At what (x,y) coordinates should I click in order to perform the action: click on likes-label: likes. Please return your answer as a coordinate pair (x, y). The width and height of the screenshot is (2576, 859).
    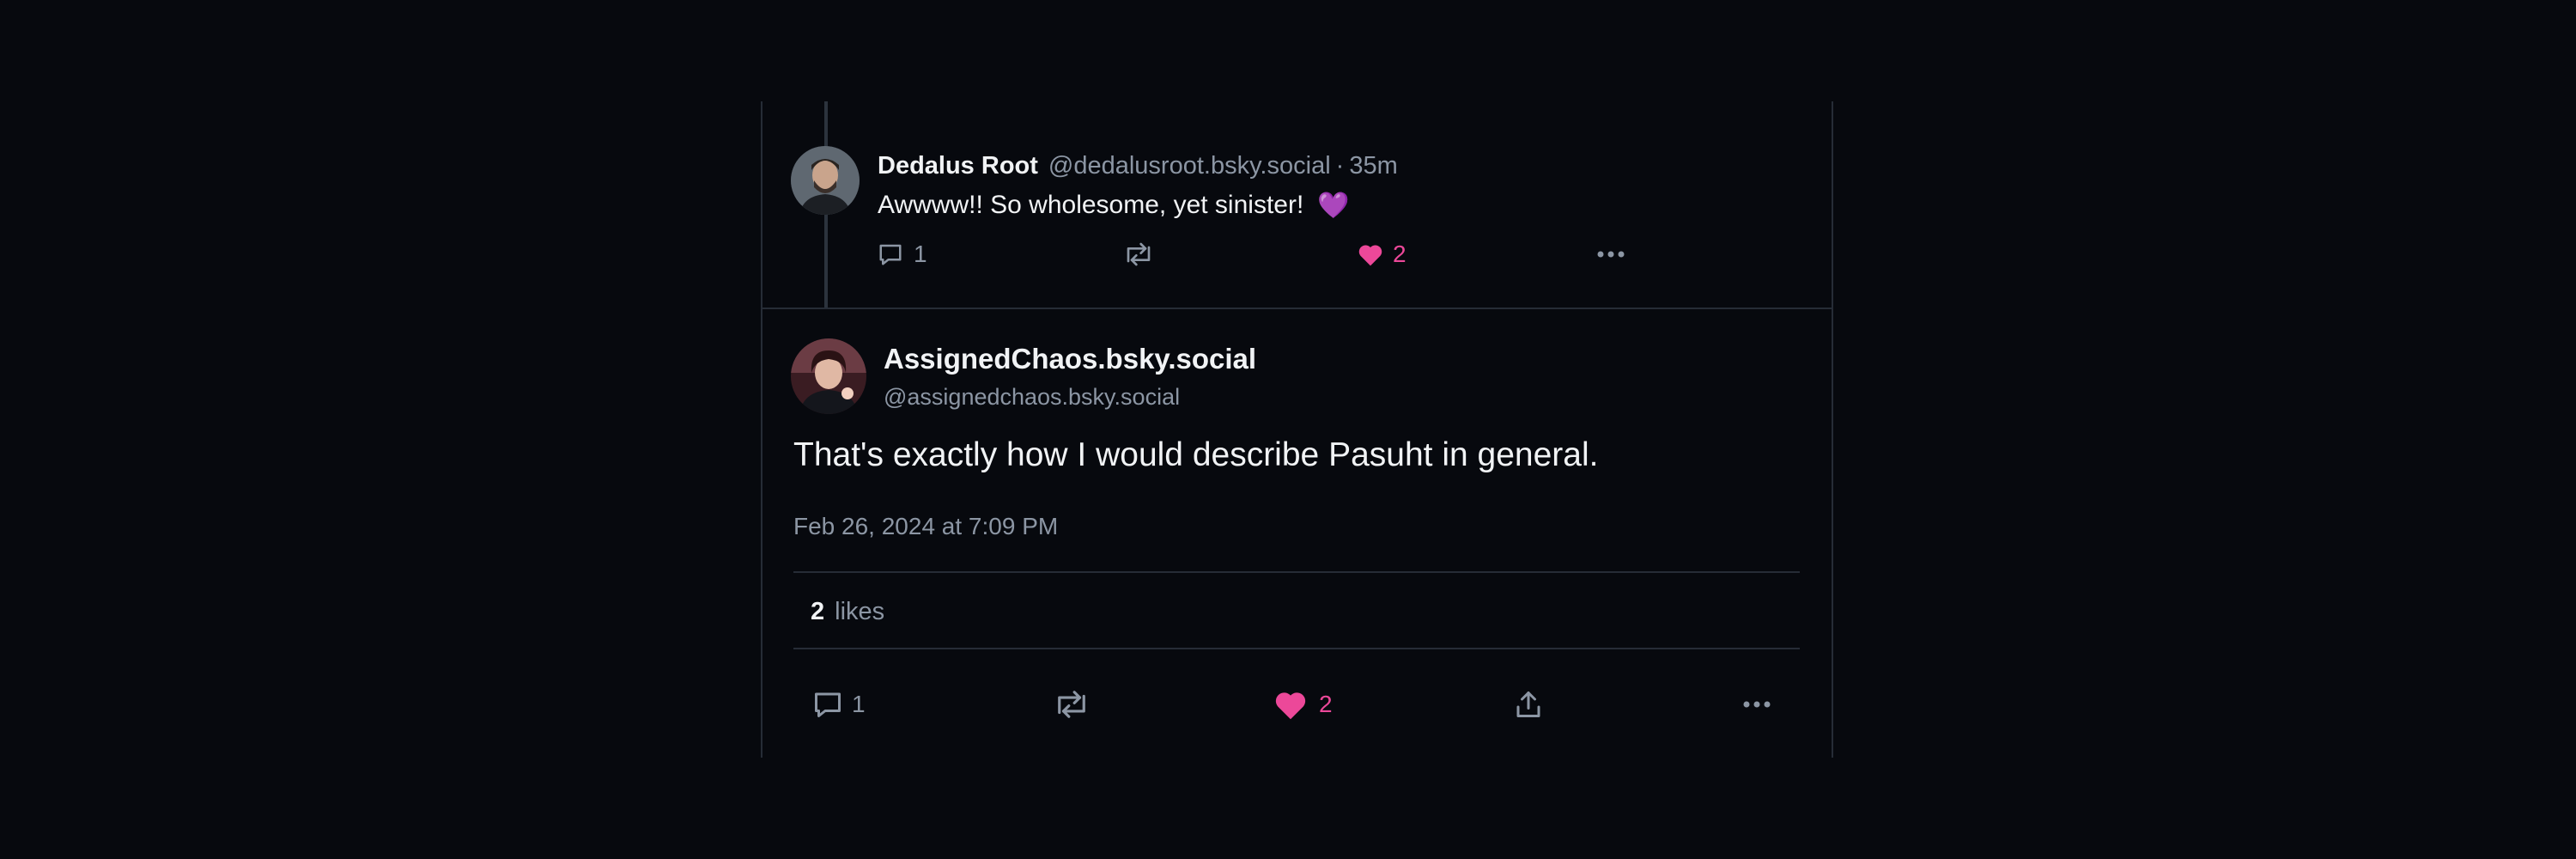
    Looking at the image, I should click on (860, 611).